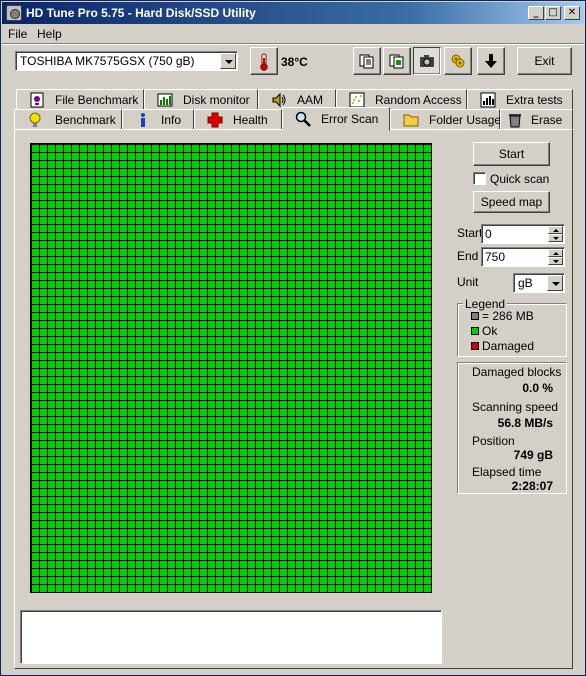  What do you see at coordinates (279, 100) in the screenshot?
I see `speaker-icon` at bounding box center [279, 100].